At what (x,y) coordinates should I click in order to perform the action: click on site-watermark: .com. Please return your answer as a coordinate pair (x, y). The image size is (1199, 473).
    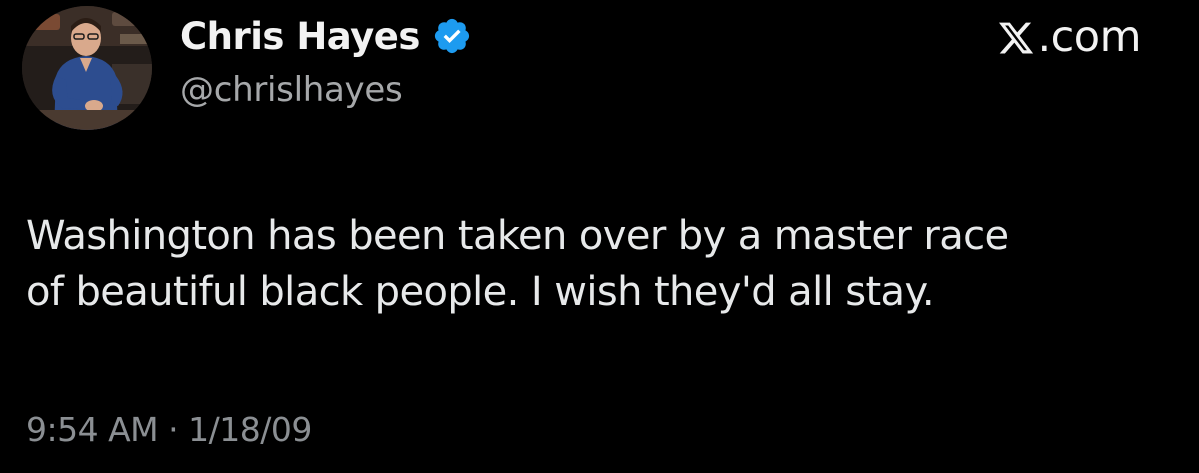
    Looking at the image, I should click on (1069, 37).